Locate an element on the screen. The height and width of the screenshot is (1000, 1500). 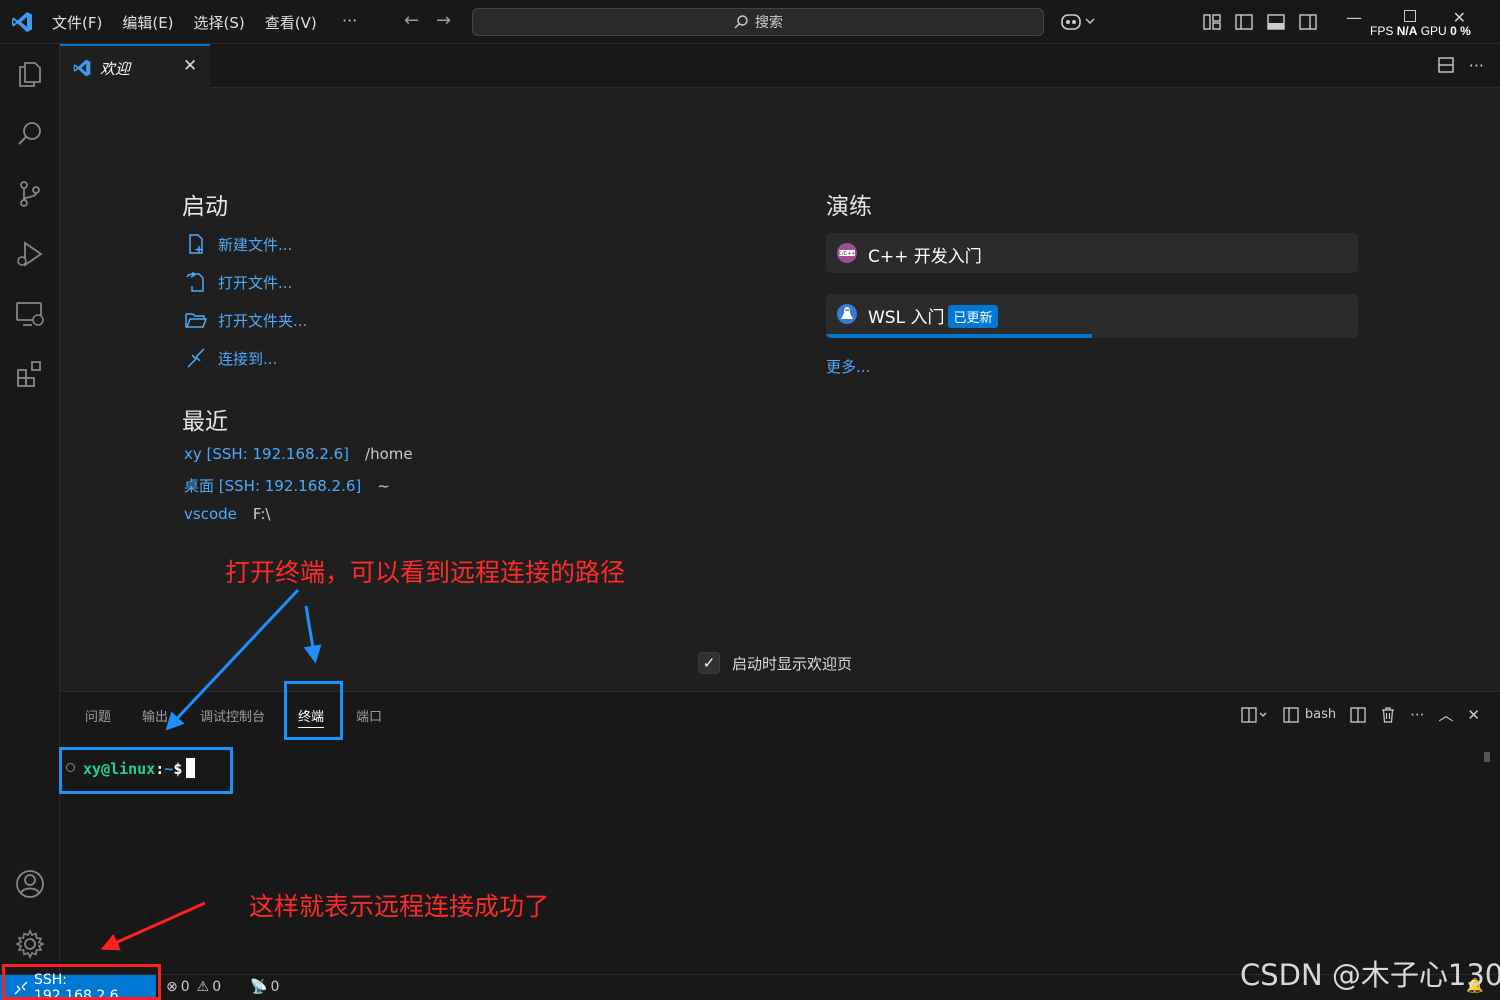
maximize-panel-icon: ︿ is located at coordinates (1445, 714).